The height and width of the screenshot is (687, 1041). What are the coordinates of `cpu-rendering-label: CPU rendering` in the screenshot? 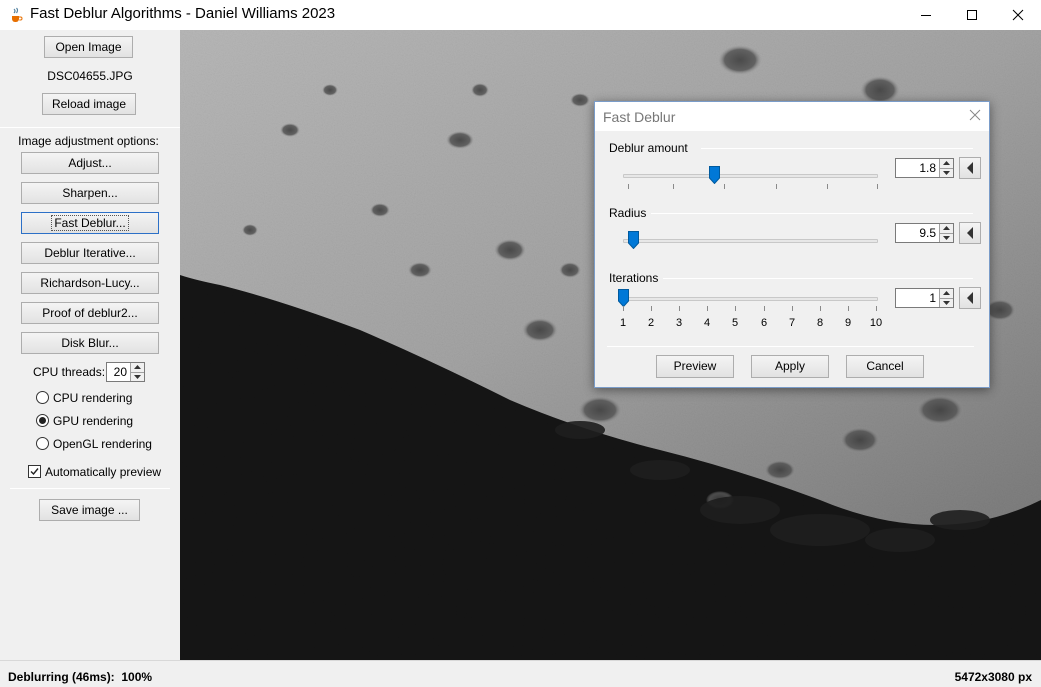 It's located at (93, 398).